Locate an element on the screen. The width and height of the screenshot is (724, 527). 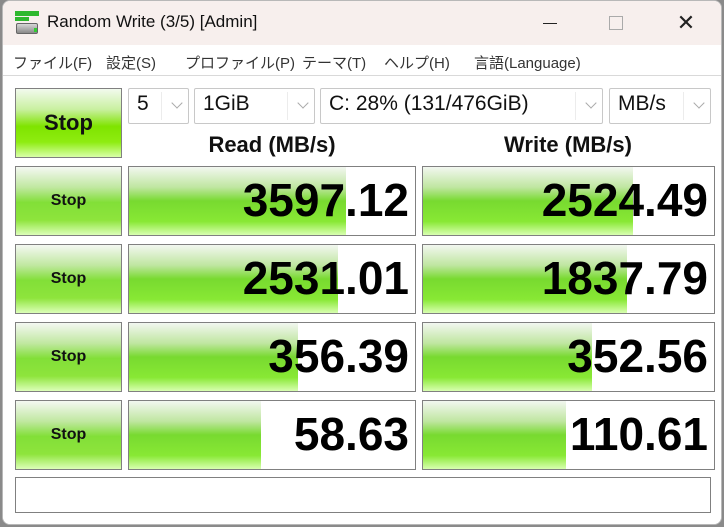
write-value: 352.56 is located at coordinates (637, 356).